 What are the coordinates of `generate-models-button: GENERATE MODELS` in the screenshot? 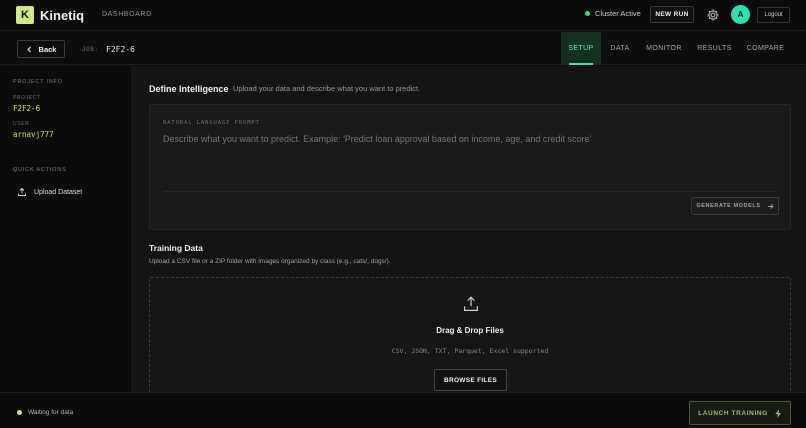 It's located at (735, 206).